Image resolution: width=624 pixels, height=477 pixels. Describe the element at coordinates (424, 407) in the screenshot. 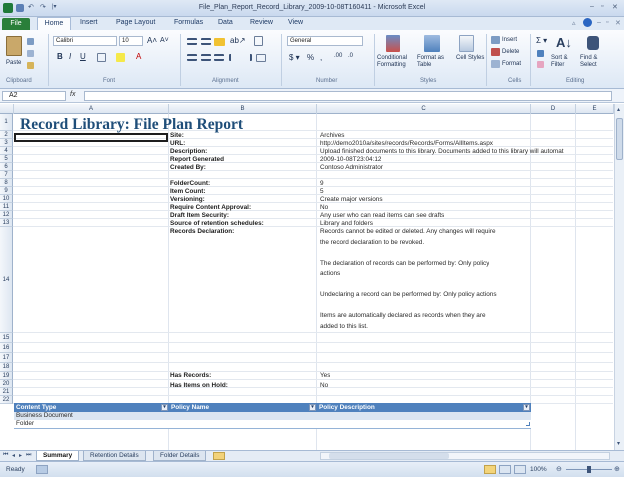

I see `table-header-policy-description: Policy Description ▾` at that location.